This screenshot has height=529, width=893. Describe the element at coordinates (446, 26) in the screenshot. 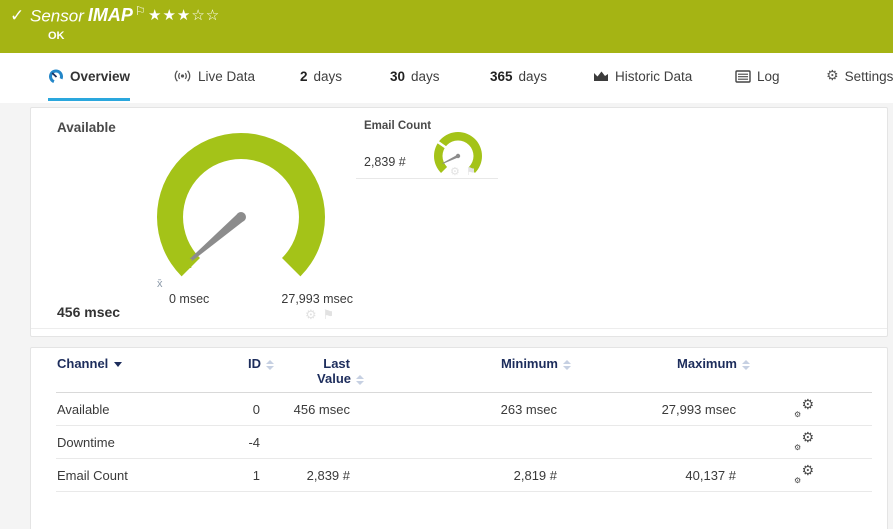

I see `sensor-header: ✓ Sensor IMAP ⚐ ★★★☆☆ OK` at that location.